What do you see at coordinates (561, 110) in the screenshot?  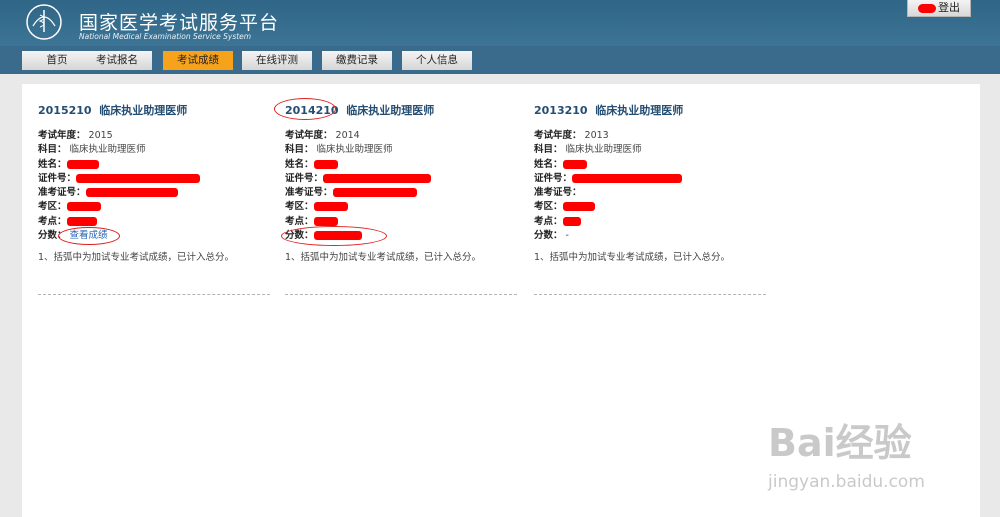 I see `exam-code: 2013210` at bounding box center [561, 110].